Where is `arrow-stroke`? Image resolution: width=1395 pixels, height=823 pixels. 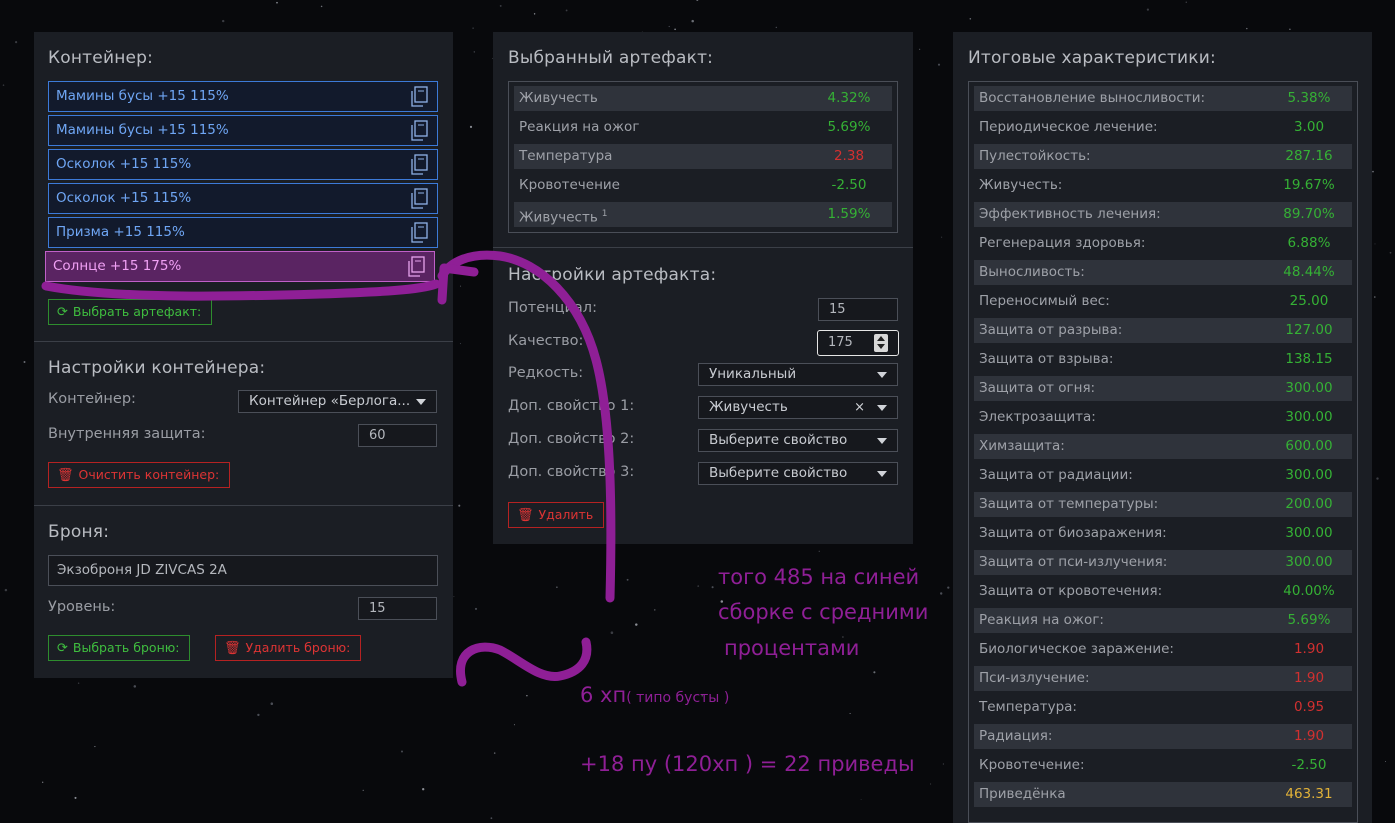 arrow-stroke is located at coordinates (526, 426).